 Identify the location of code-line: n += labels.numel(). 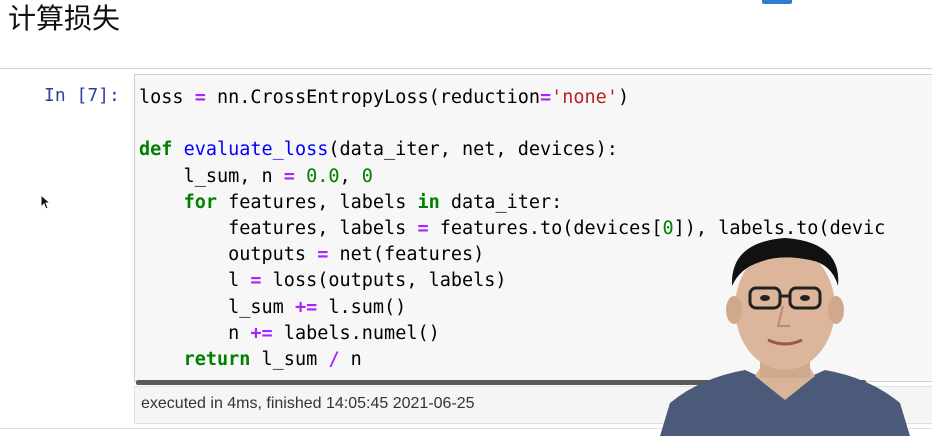
(289, 333).